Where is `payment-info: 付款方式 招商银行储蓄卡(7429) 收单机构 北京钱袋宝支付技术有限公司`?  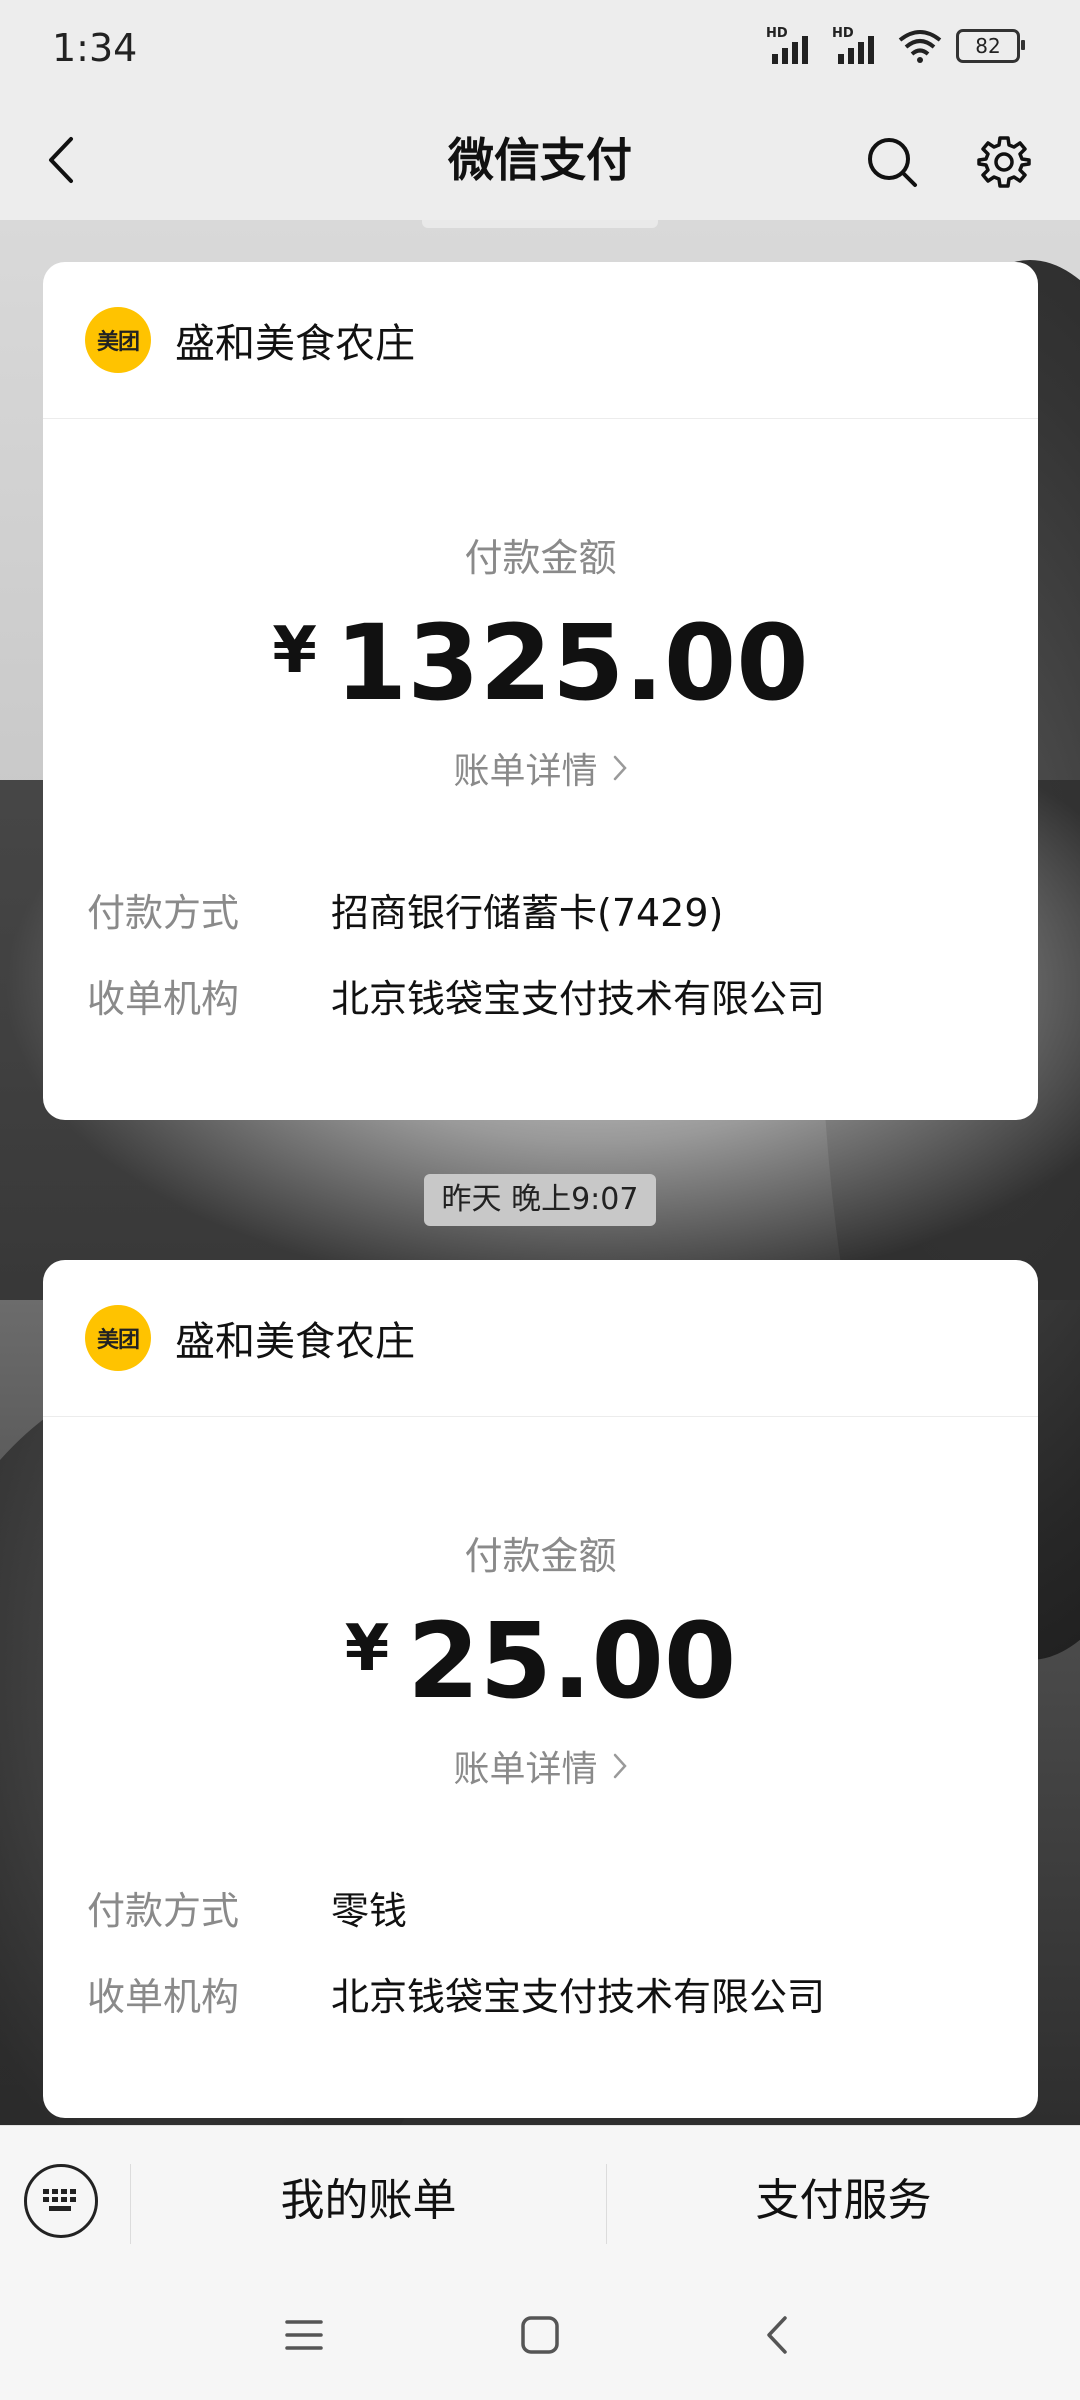 payment-info: 付款方式 招商银行储蓄卡(7429) 收单机构 北京钱袋宝支付技术有限公司 is located at coordinates (540, 952).